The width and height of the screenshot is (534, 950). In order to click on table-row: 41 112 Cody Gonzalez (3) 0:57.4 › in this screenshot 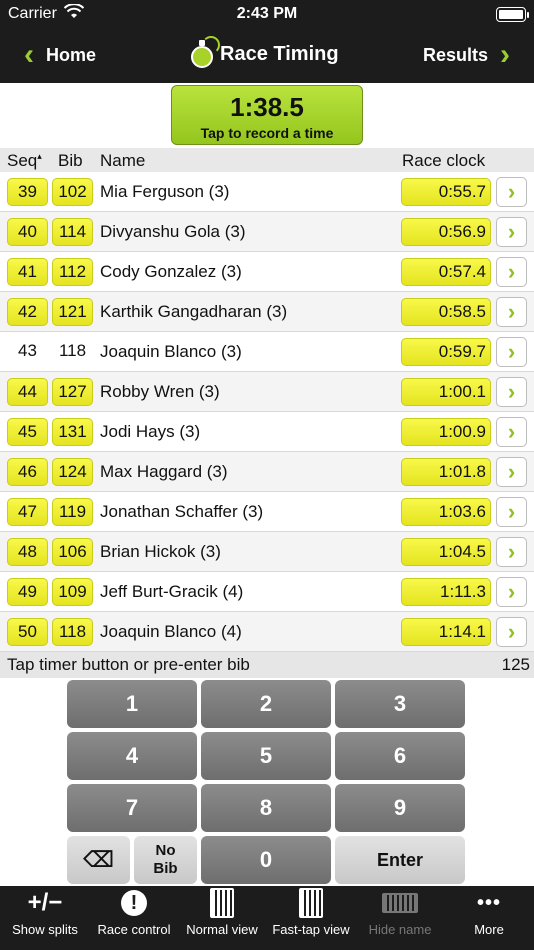, I will do `click(267, 272)`.